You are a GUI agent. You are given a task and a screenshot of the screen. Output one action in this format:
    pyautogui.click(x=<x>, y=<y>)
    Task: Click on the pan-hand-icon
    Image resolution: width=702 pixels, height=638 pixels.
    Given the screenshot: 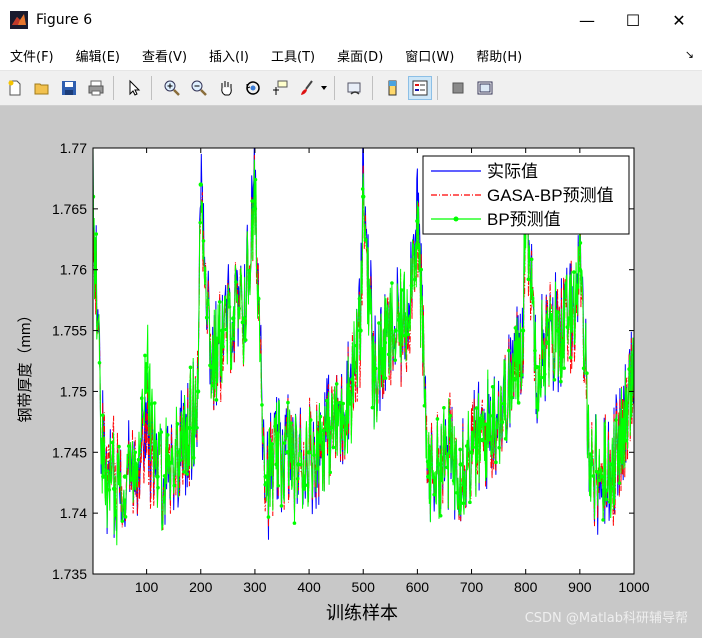 What is the action you would take?
    pyautogui.click(x=226, y=88)
    